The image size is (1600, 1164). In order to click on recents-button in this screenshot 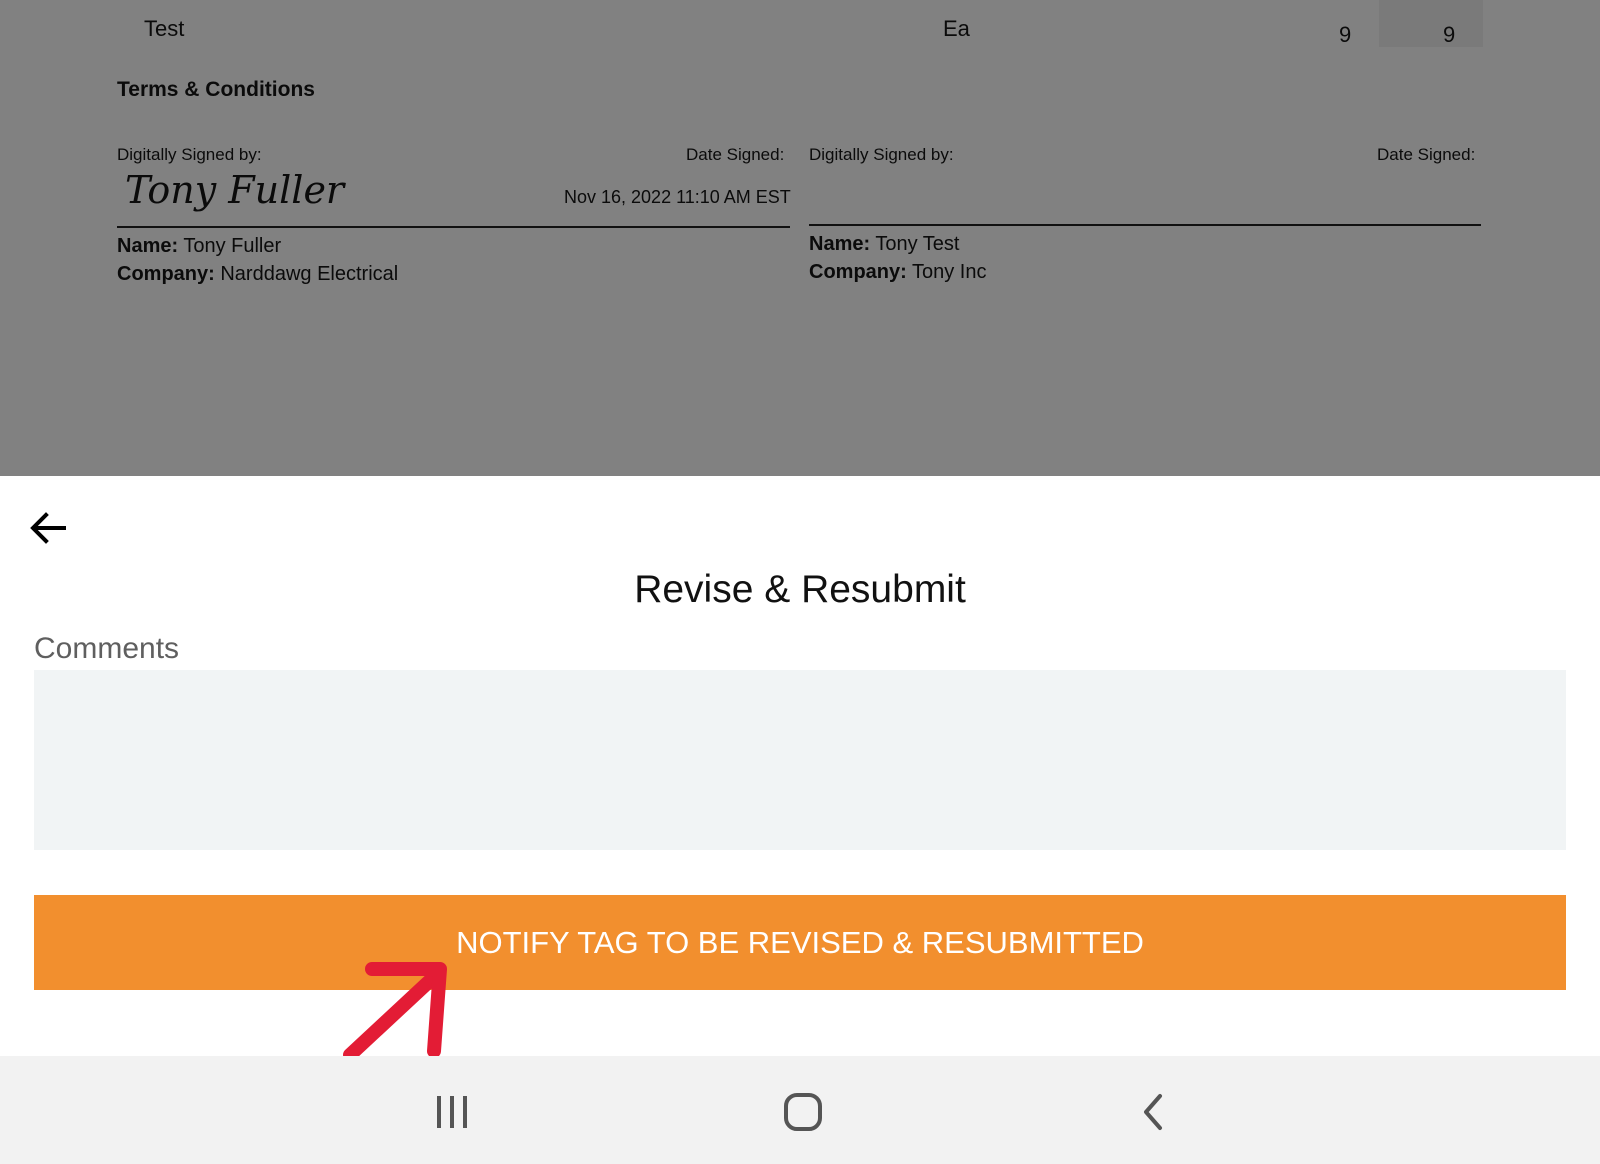, I will do `click(452, 1112)`.